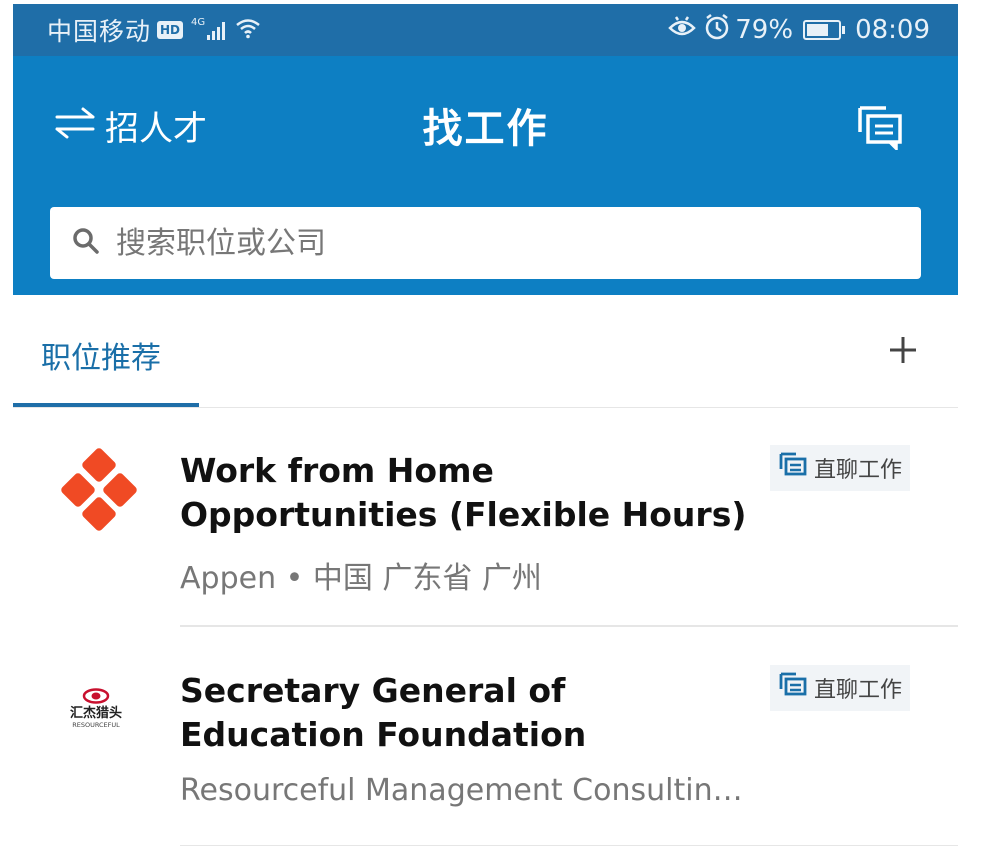 The height and width of the screenshot is (846, 987). I want to click on battery-icon, so click(824, 30).